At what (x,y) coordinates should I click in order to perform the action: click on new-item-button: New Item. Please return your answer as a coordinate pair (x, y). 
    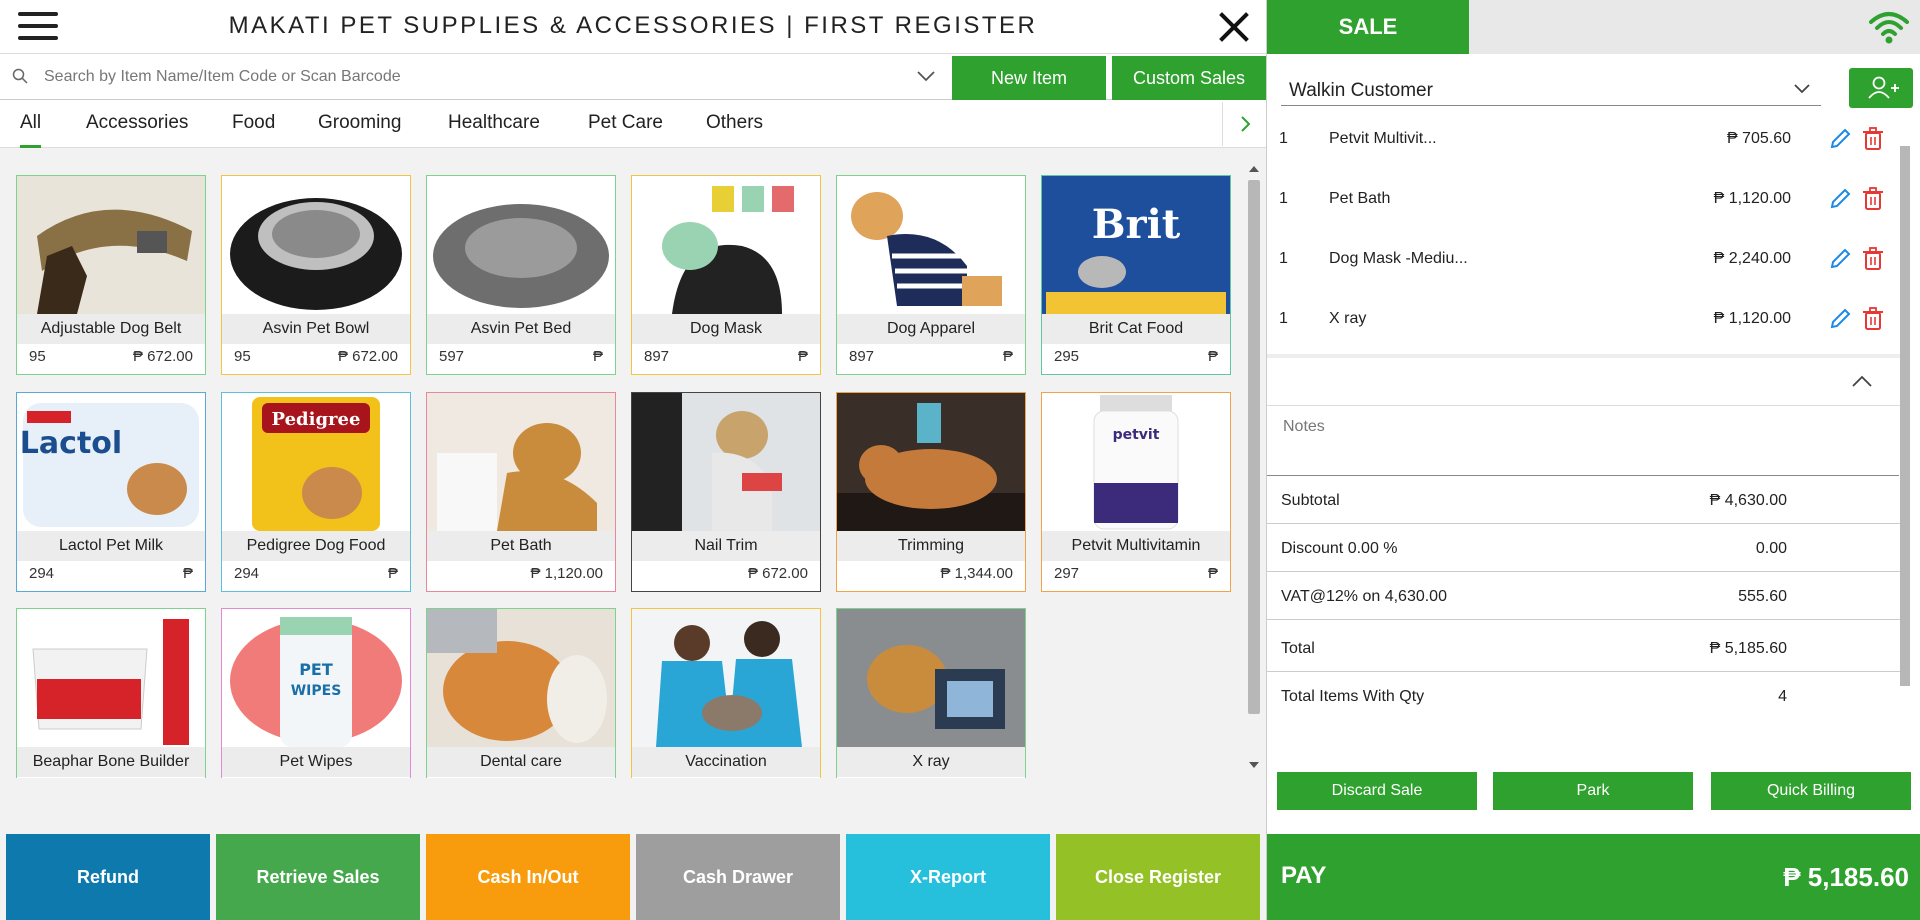
    Looking at the image, I should click on (1029, 78).